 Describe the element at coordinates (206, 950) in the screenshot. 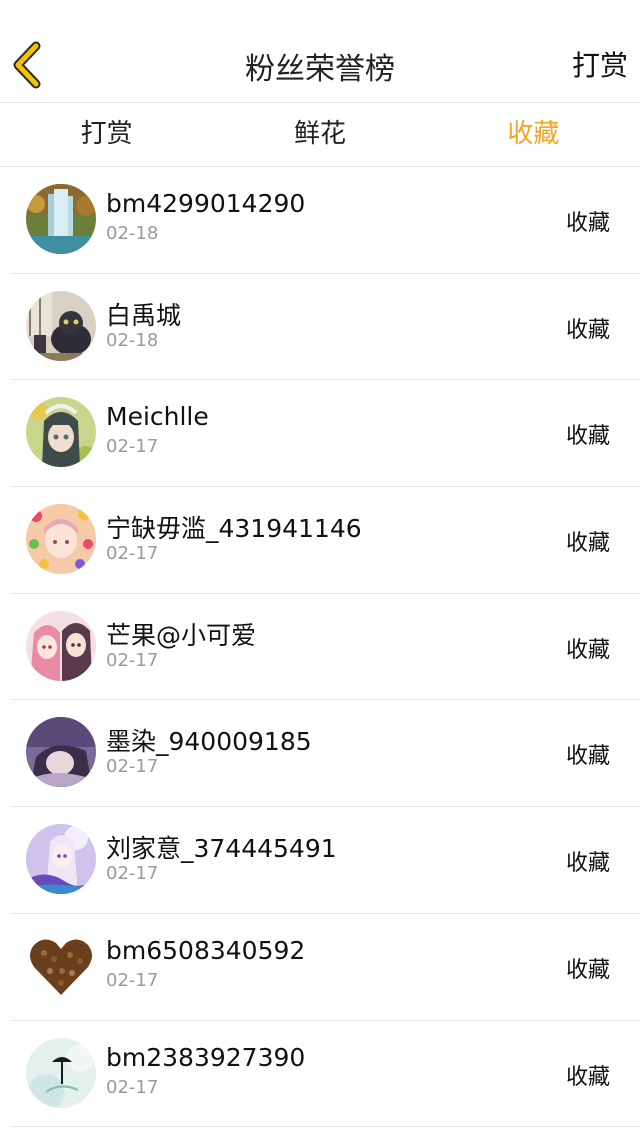

I see `fan-name: bm6508340592` at that location.